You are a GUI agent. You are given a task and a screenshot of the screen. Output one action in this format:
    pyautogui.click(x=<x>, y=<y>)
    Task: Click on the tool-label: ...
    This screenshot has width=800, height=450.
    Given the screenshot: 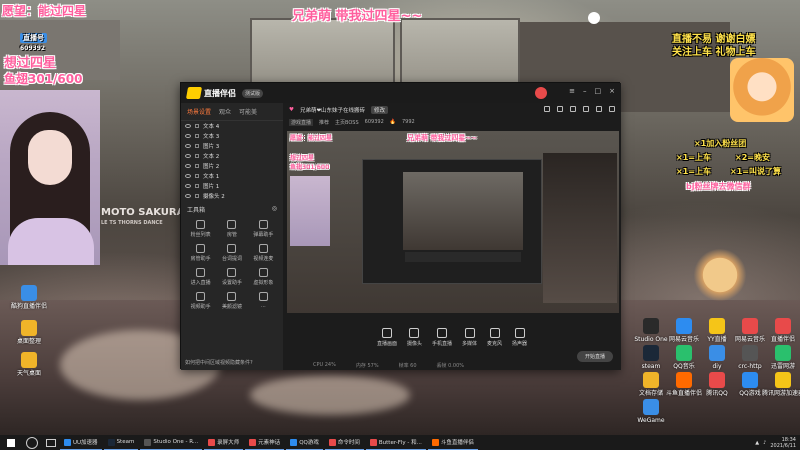 What is the action you would take?
    pyautogui.click(x=263, y=306)
    